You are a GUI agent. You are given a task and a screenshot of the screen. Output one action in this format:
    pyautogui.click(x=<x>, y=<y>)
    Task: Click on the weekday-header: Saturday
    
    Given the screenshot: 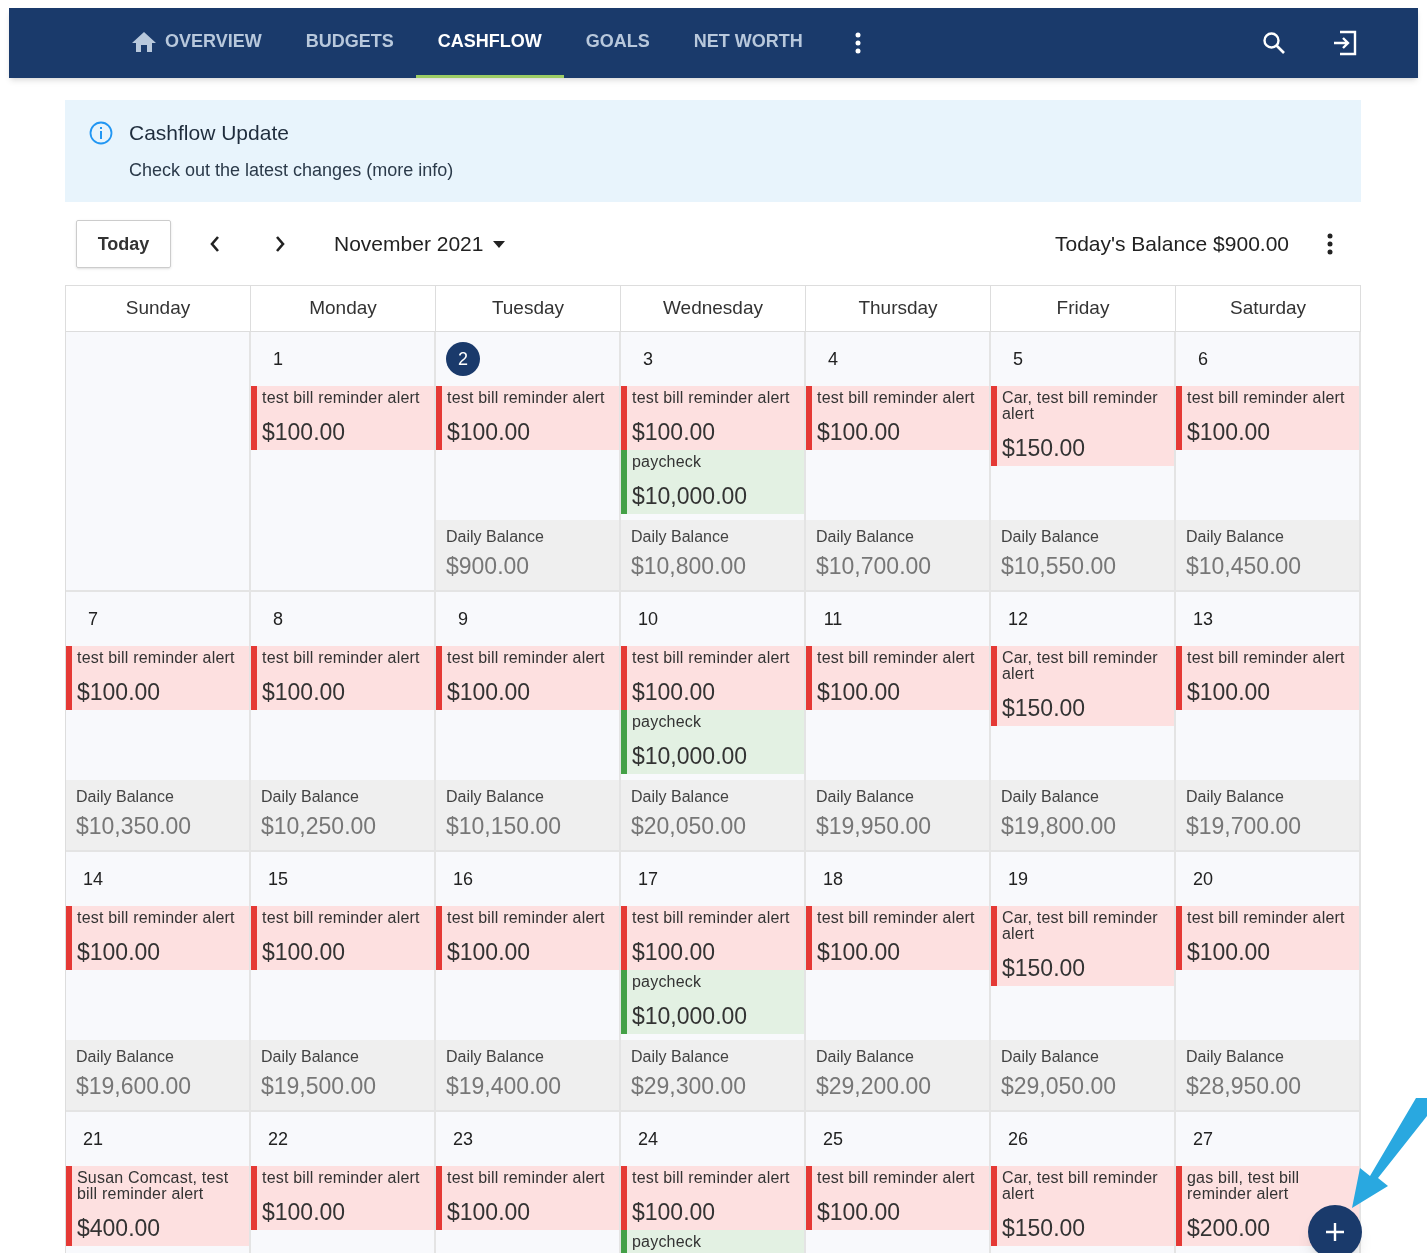 What is the action you would take?
    pyautogui.click(x=1267, y=308)
    